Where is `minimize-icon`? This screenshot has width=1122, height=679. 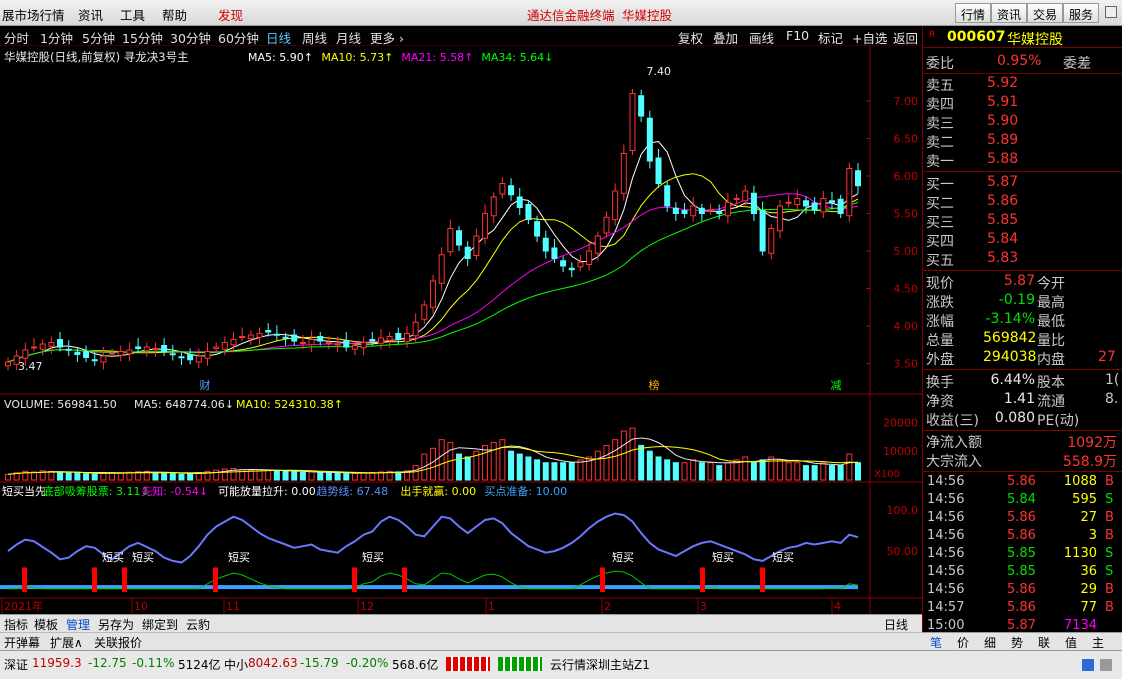 minimize-icon is located at coordinates (1111, 12).